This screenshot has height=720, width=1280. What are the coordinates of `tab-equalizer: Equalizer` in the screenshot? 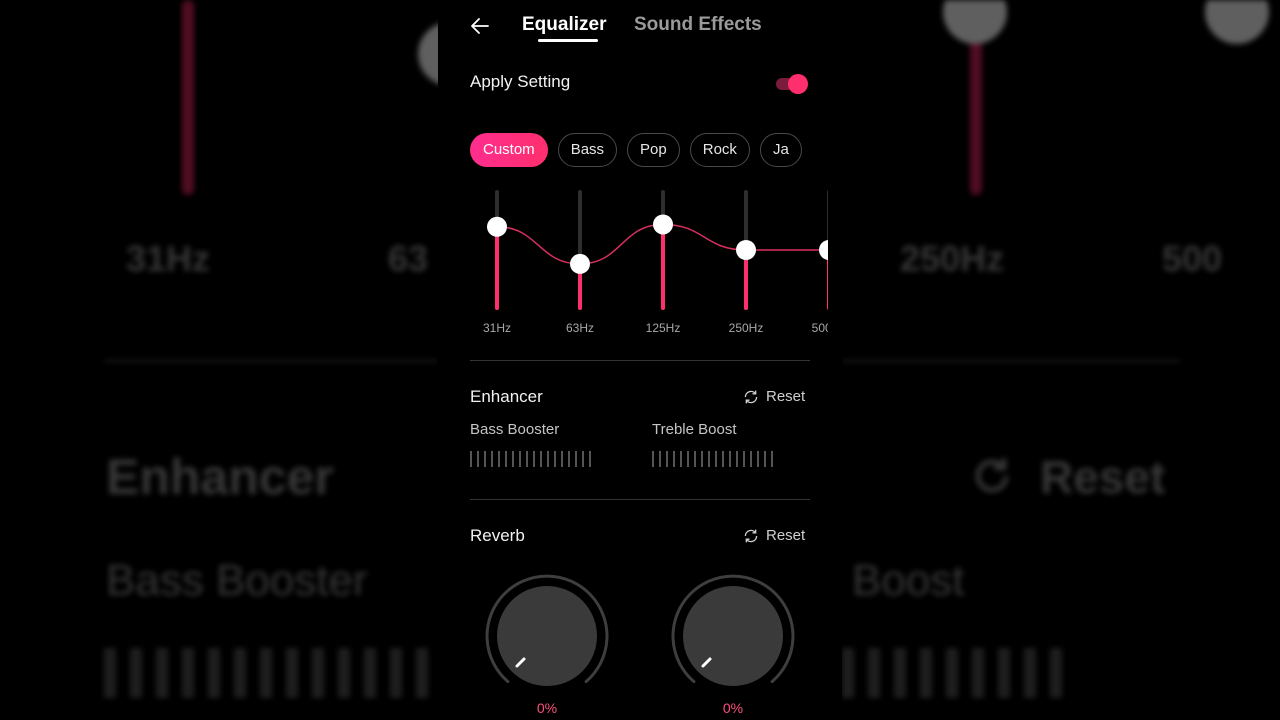 It's located at (564, 25).